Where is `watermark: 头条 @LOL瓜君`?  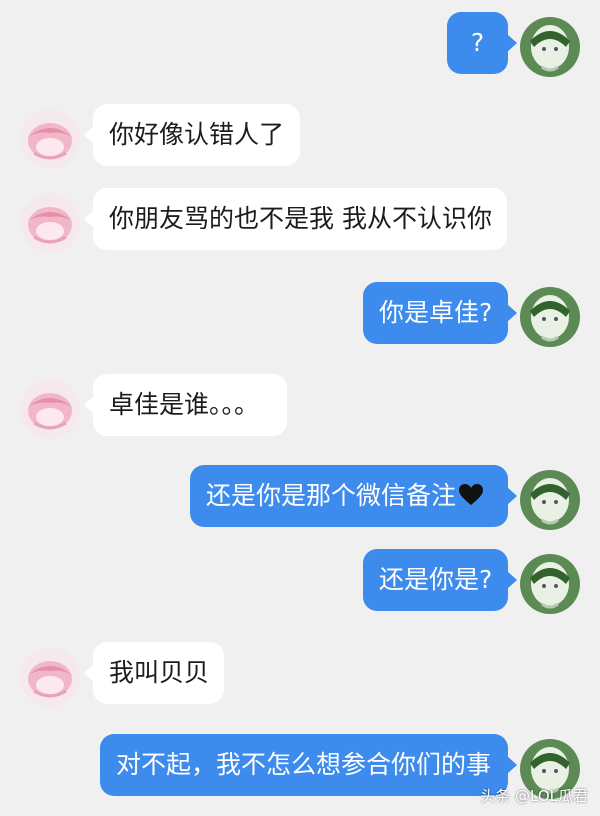 watermark: 头条 @LOL瓜君 is located at coordinates (534, 796).